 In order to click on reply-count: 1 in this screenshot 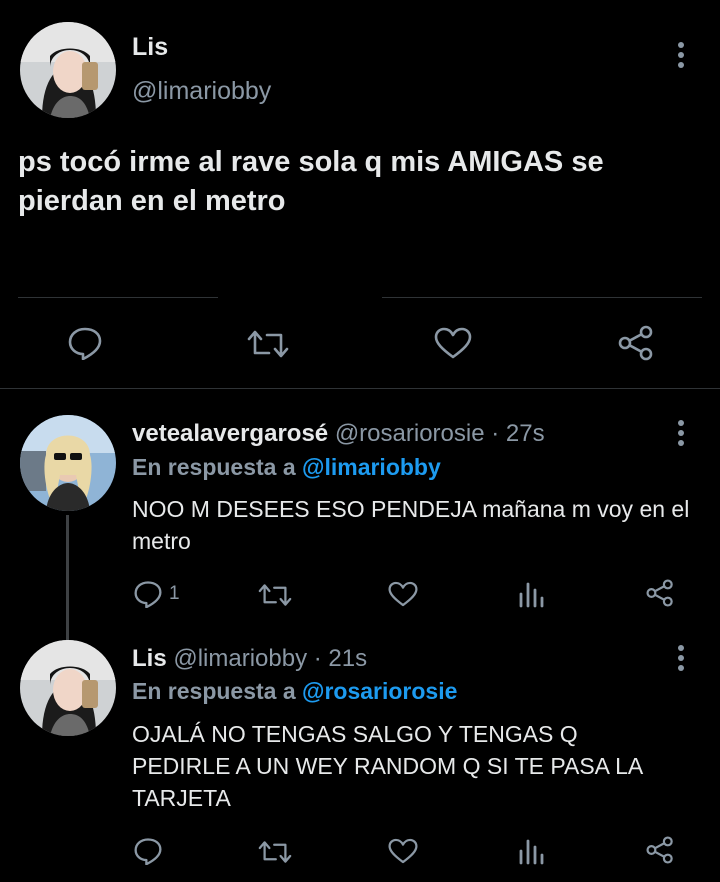, I will do `click(174, 593)`.